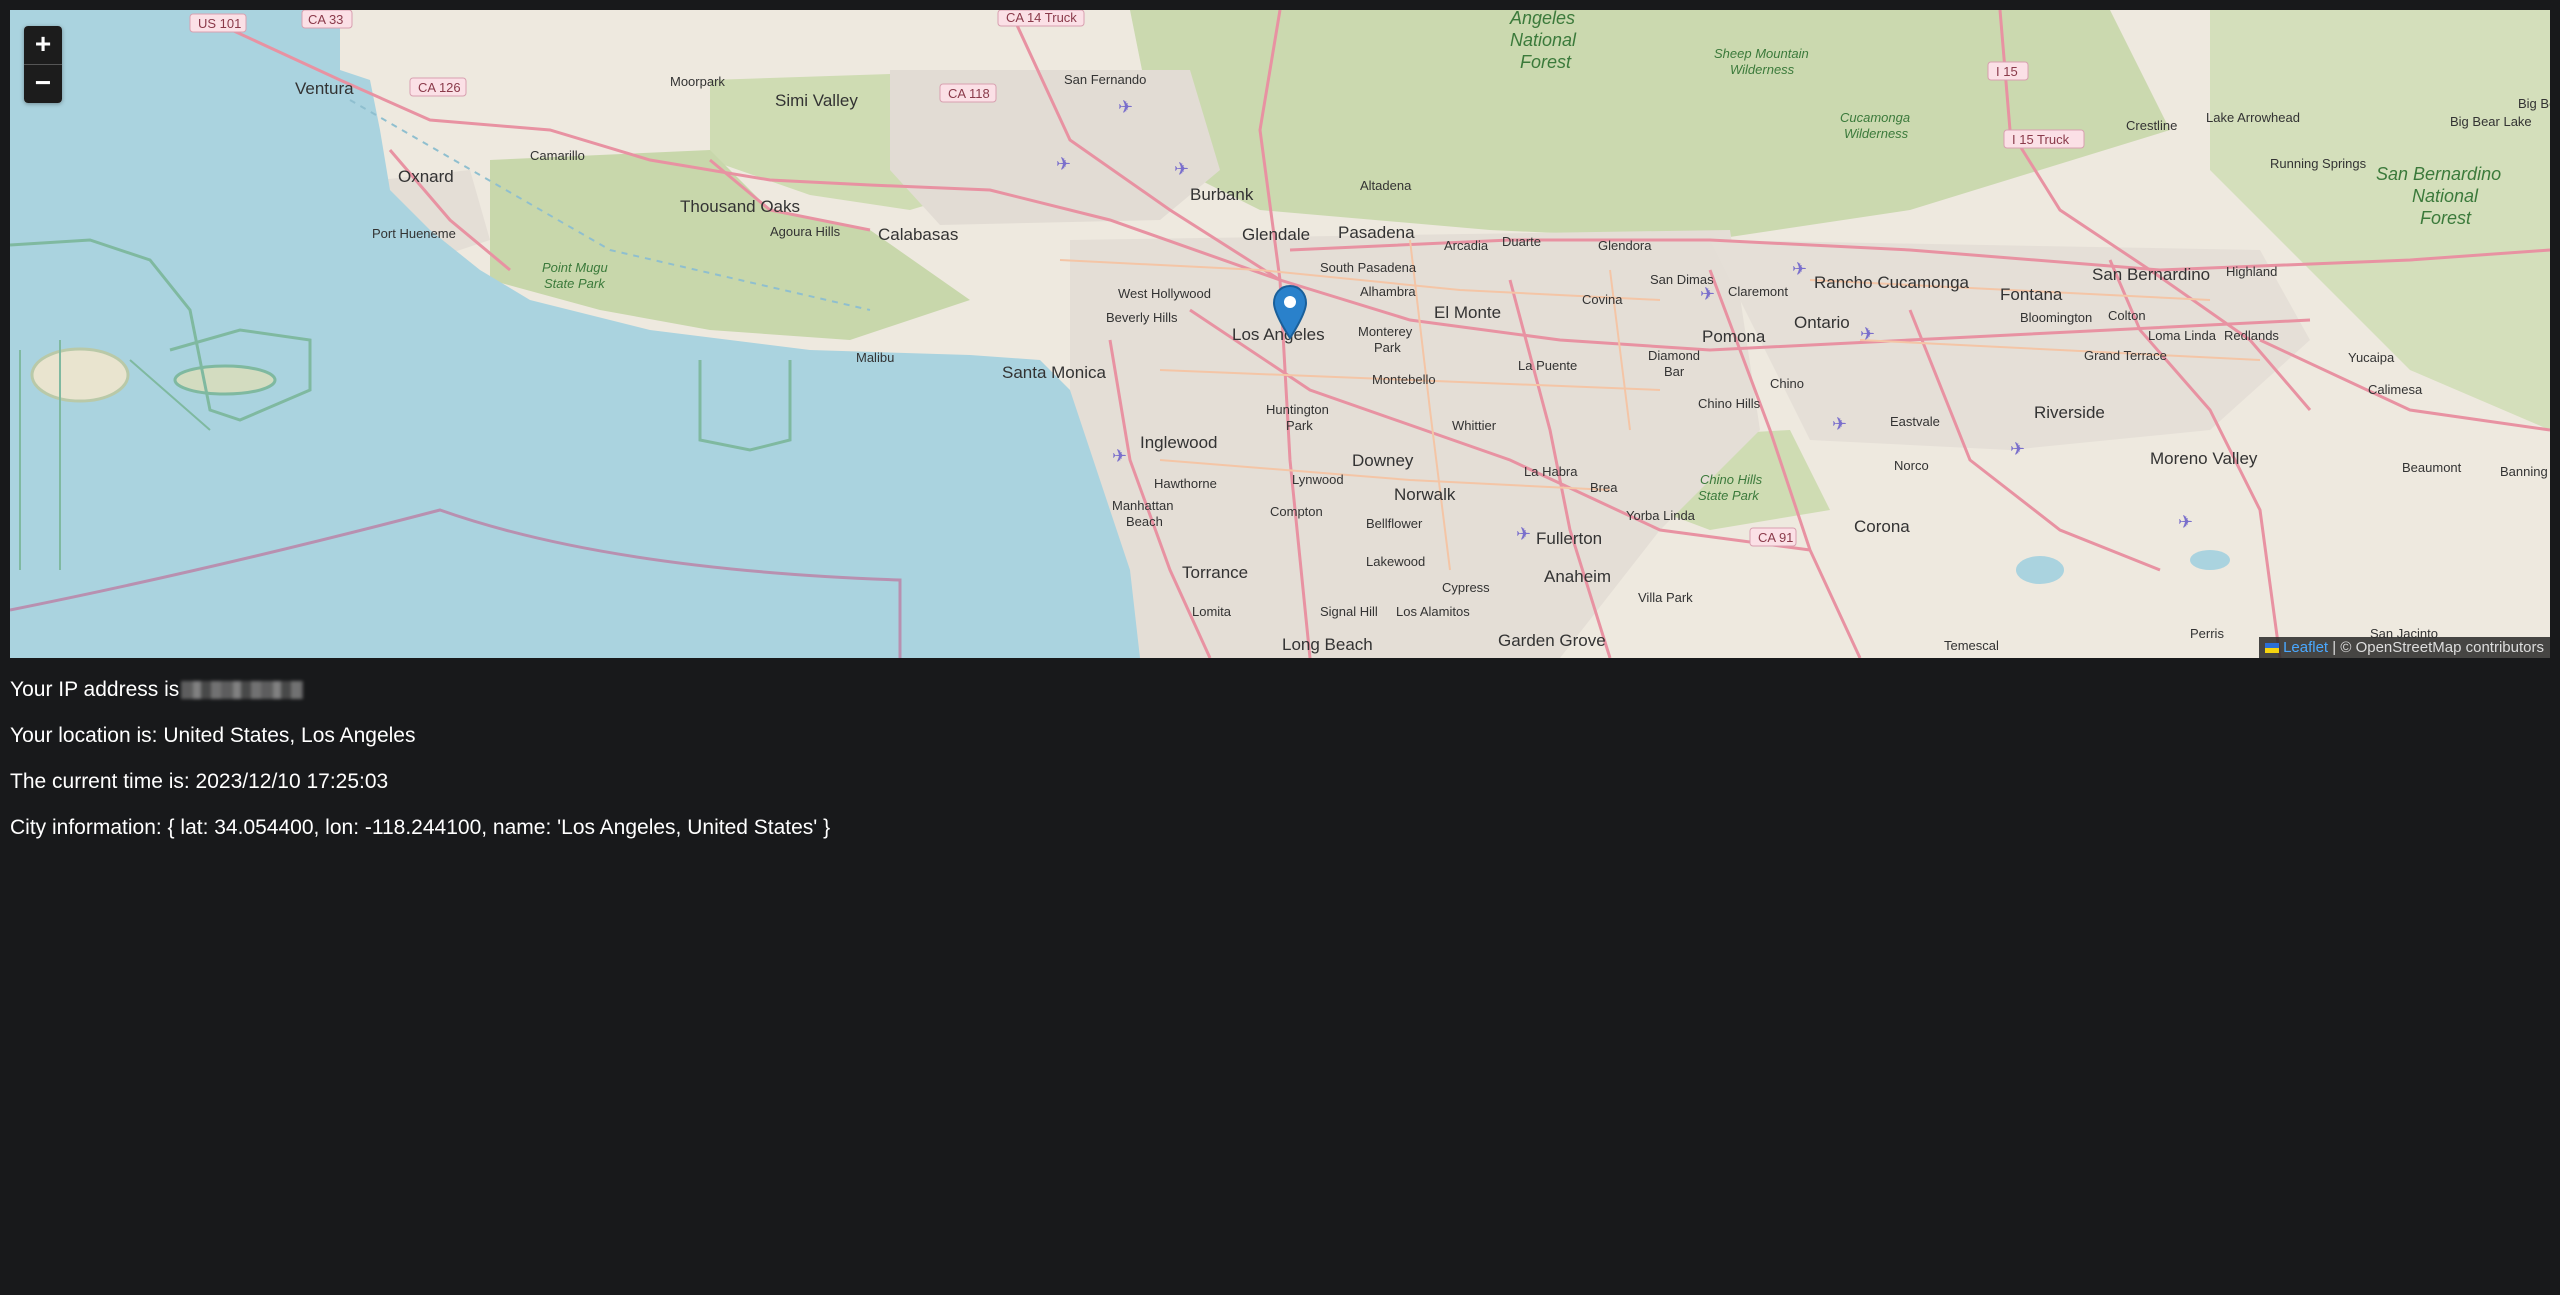  What do you see at coordinates (325, 19) in the screenshot?
I see `shield-ca33: CA 33` at bounding box center [325, 19].